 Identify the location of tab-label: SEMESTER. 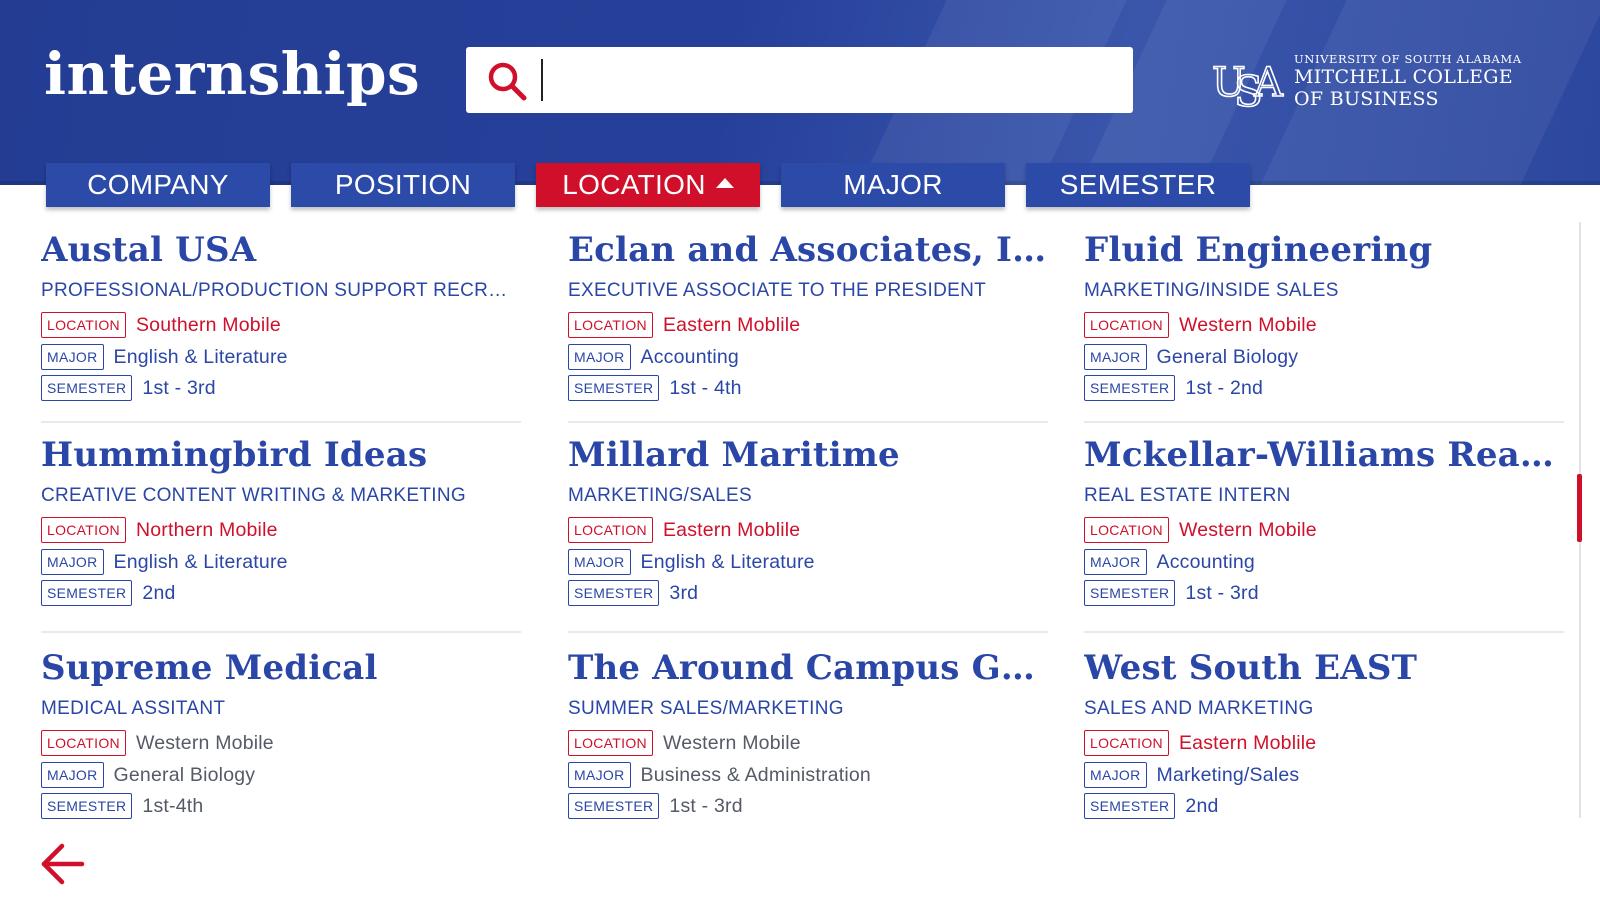
(1138, 184).